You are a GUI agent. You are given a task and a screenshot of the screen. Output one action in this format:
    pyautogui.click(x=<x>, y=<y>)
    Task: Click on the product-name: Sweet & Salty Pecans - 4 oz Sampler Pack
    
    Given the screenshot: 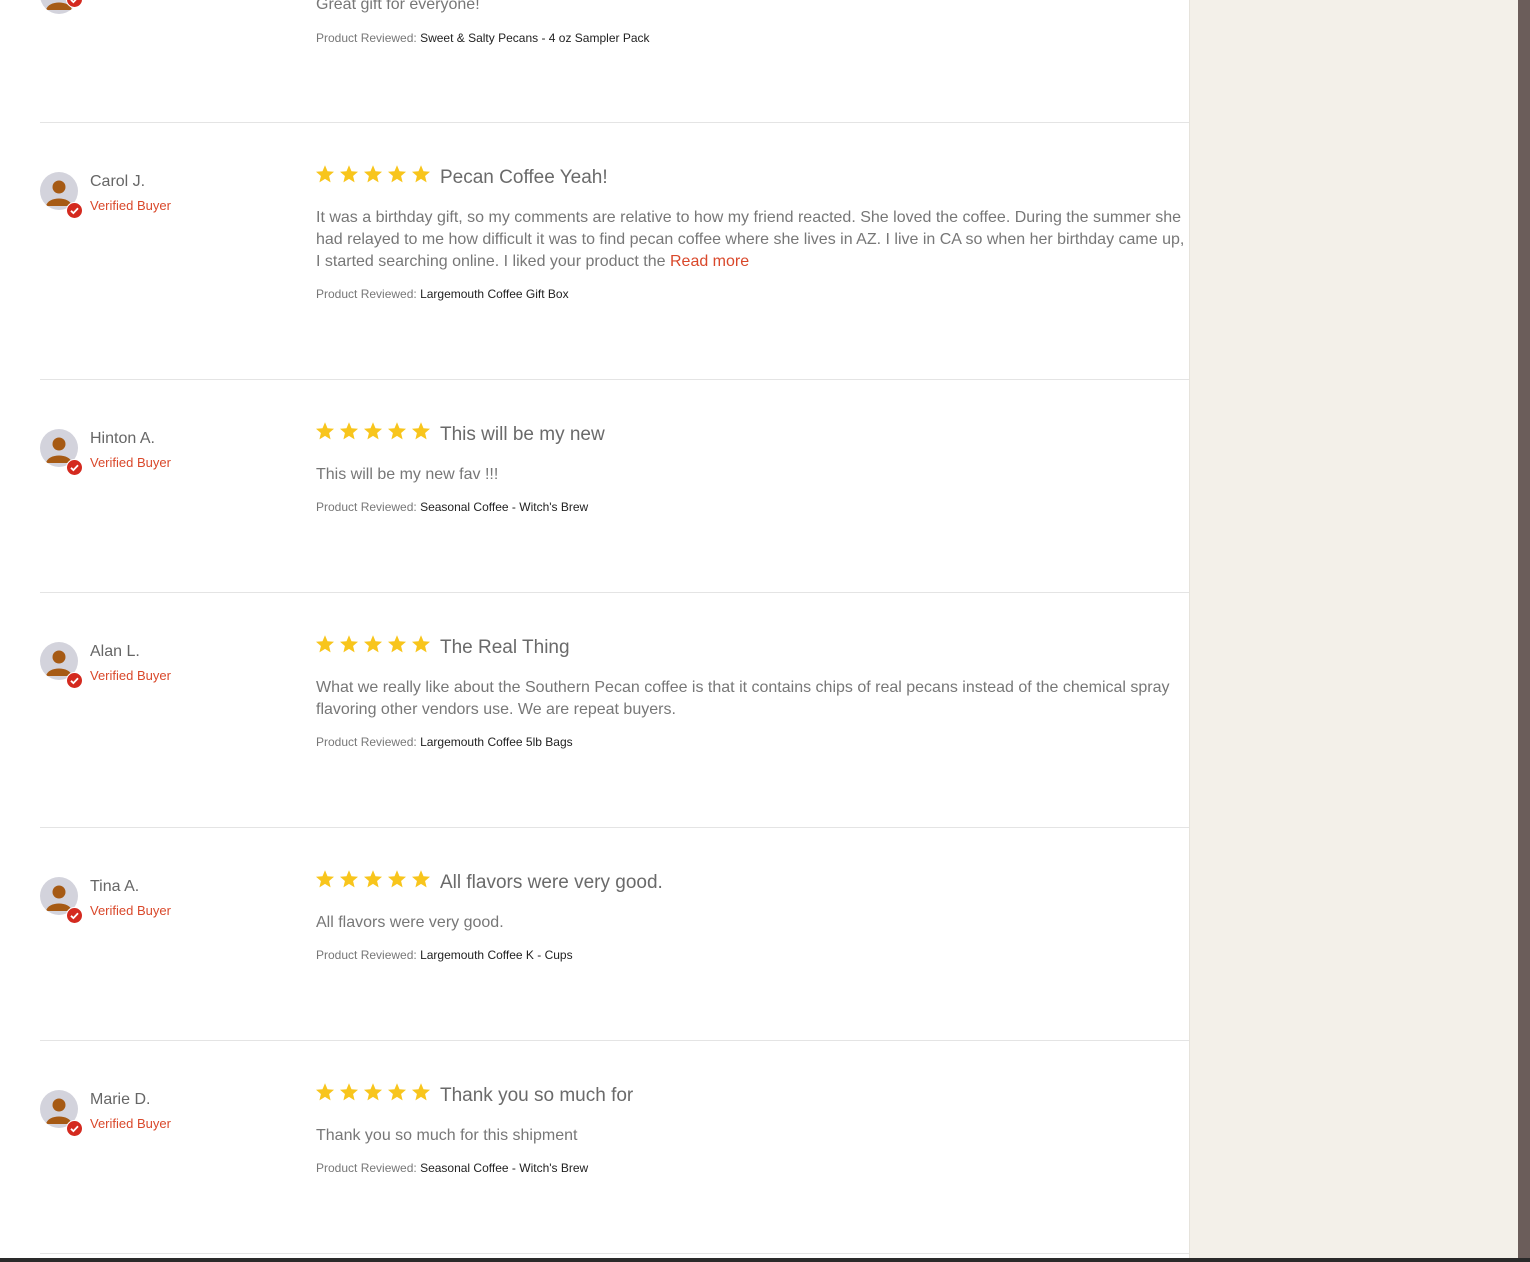 What is the action you would take?
    pyautogui.click(x=534, y=38)
    